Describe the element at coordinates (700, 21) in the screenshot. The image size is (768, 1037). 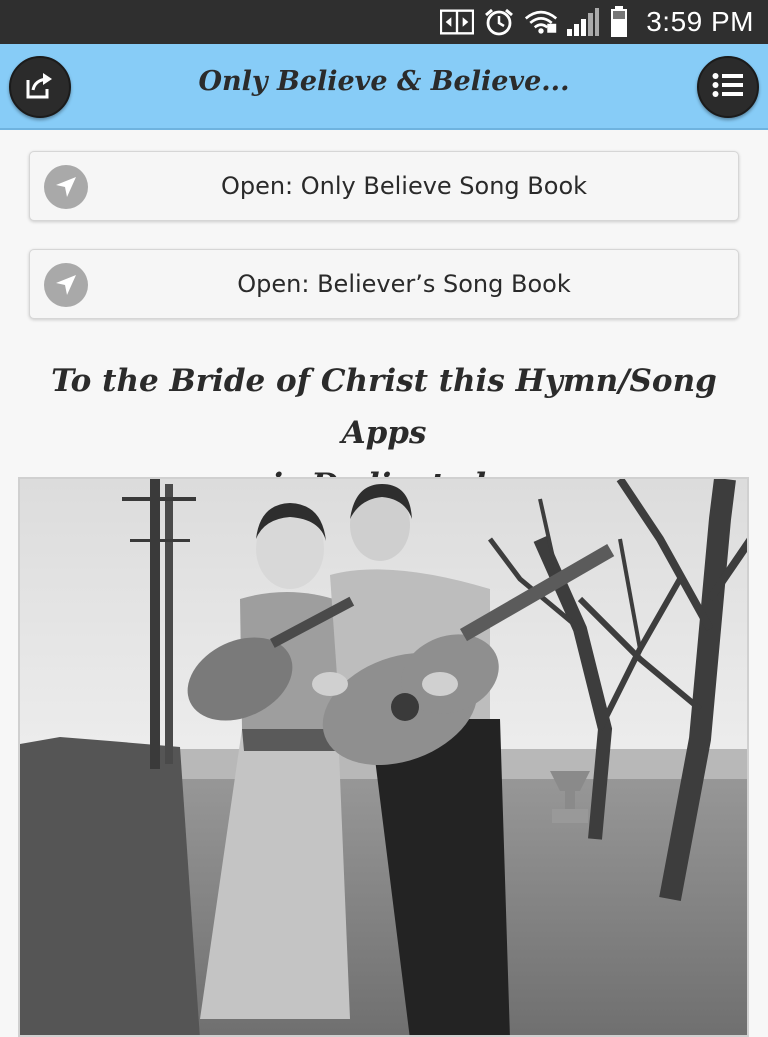
I see `status-time: 3:59 PM` at that location.